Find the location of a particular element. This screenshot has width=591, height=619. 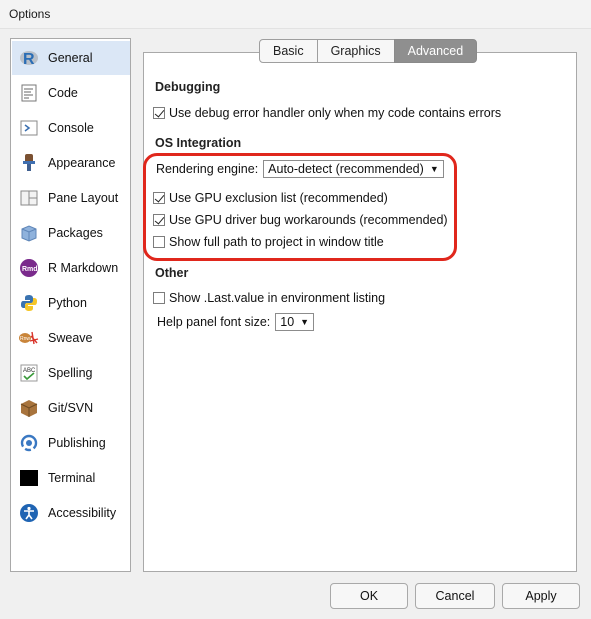

sidebar-item-label: Appearance is located at coordinates (82, 163).